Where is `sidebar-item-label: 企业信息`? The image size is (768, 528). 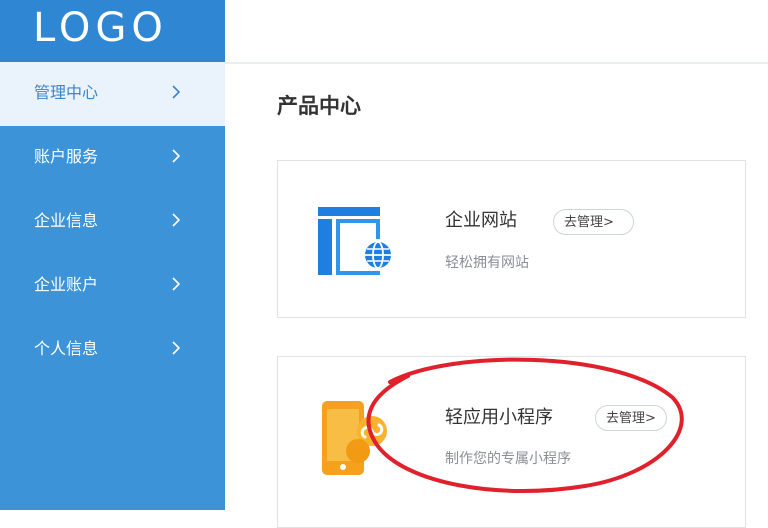 sidebar-item-label: 企业信息 is located at coordinates (66, 220).